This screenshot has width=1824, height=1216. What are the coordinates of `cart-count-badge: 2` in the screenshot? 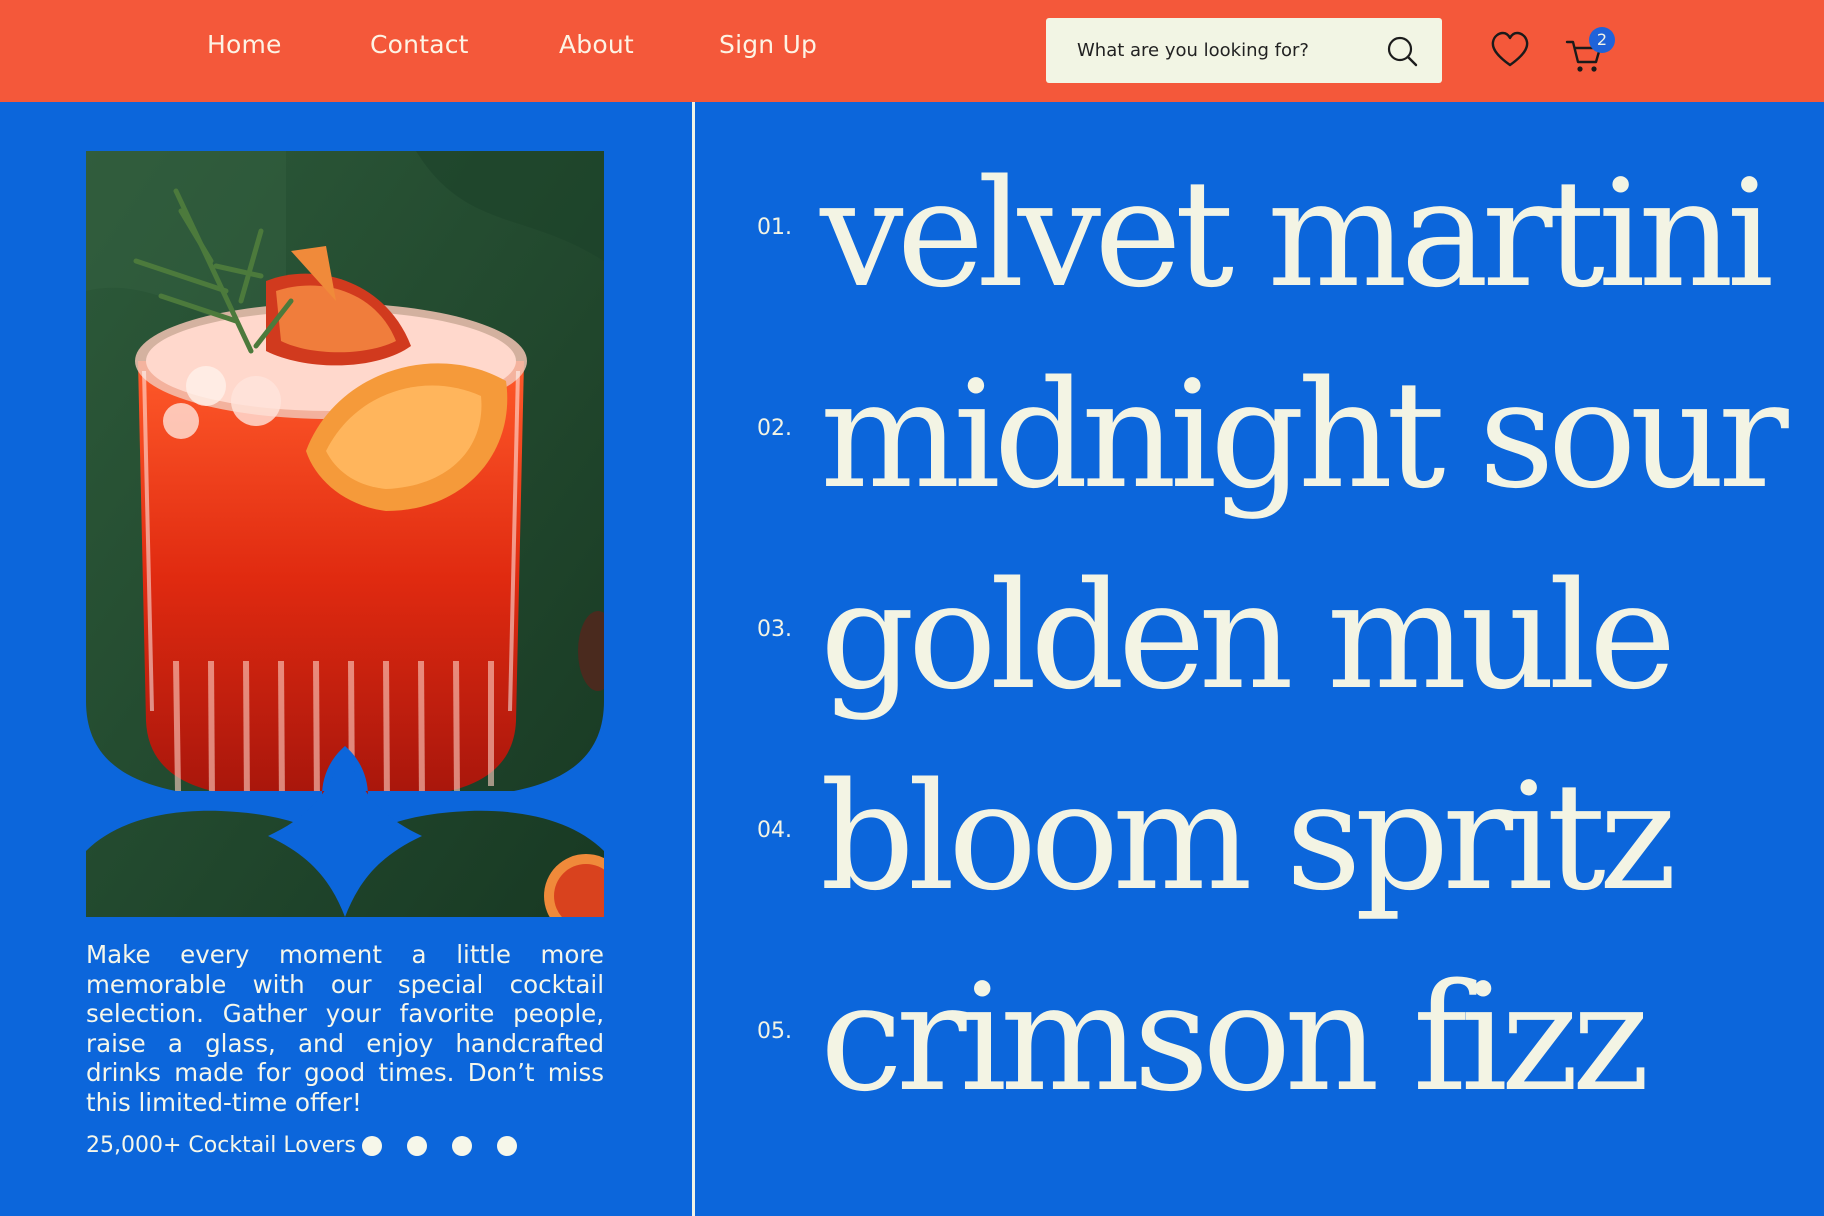 It's located at (1602, 40).